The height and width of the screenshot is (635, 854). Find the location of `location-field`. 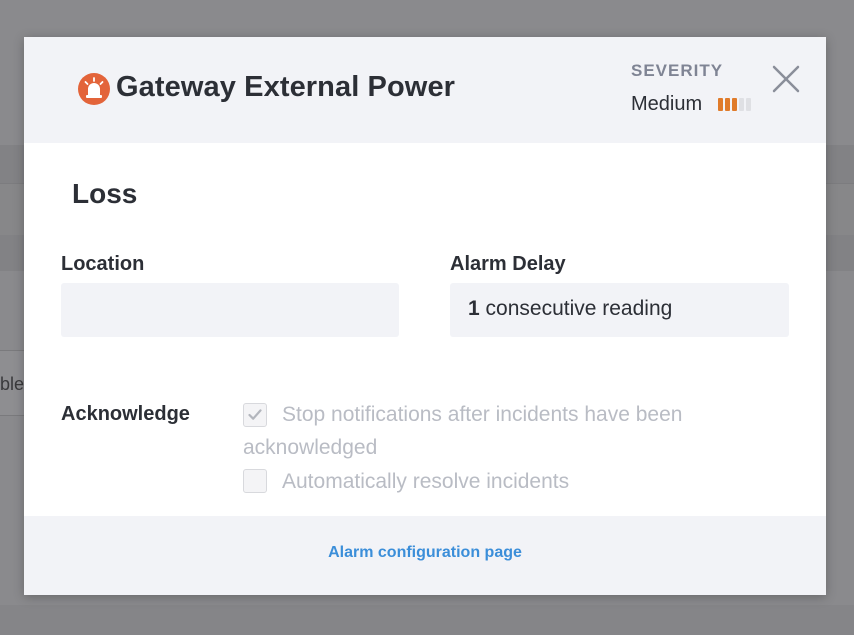

location-field is located at coordinates (230, 310).